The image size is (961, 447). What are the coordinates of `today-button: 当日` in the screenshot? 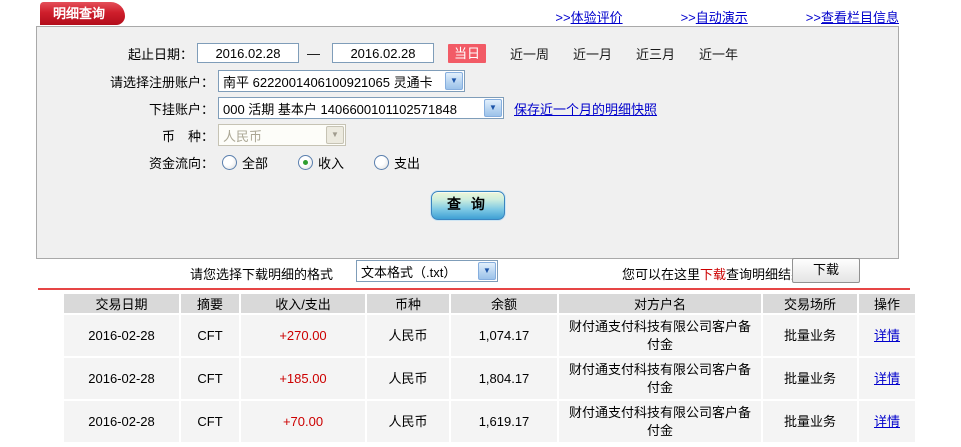 It's located at (467, 53).